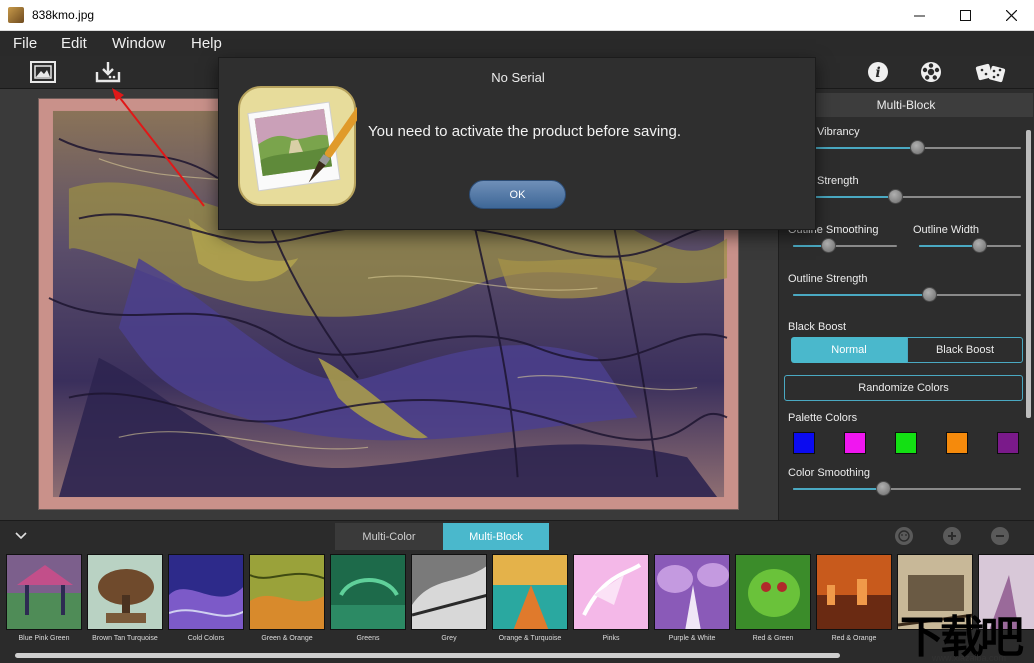  Describe the element at coordinates (907, 196) in the screenshot. I see `strength-slider` at that location.